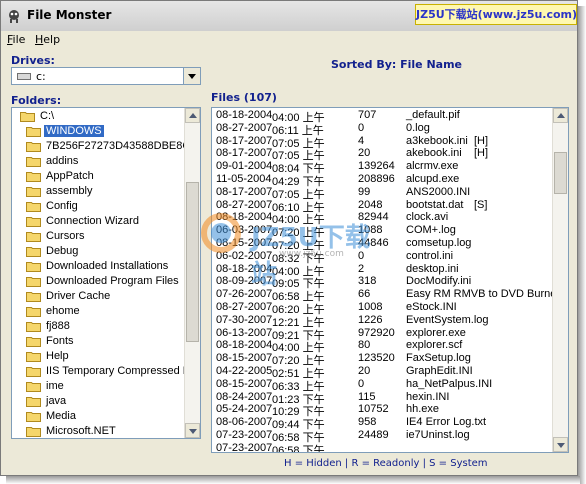 The image size is (586, 484). I want to click on file-name: alcrmv.exe, so click(432, 166).